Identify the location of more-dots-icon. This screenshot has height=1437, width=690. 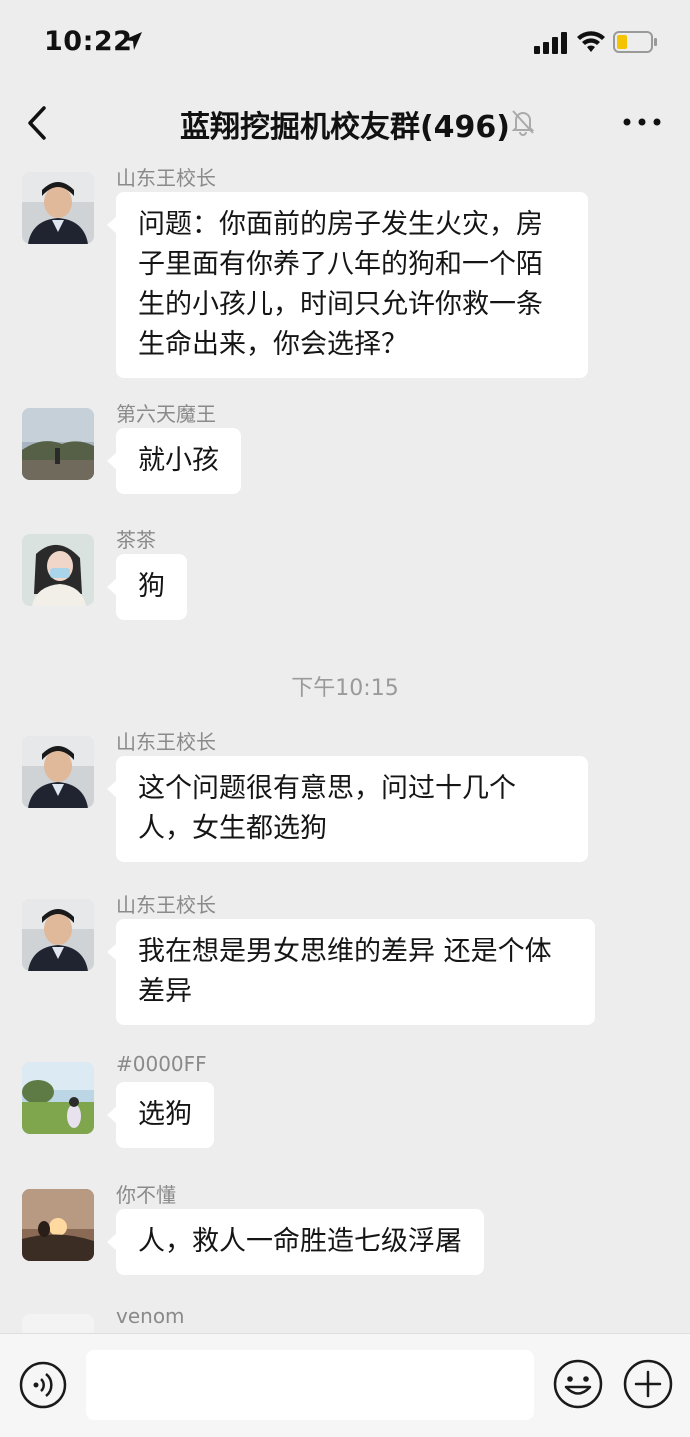
(642, 122).